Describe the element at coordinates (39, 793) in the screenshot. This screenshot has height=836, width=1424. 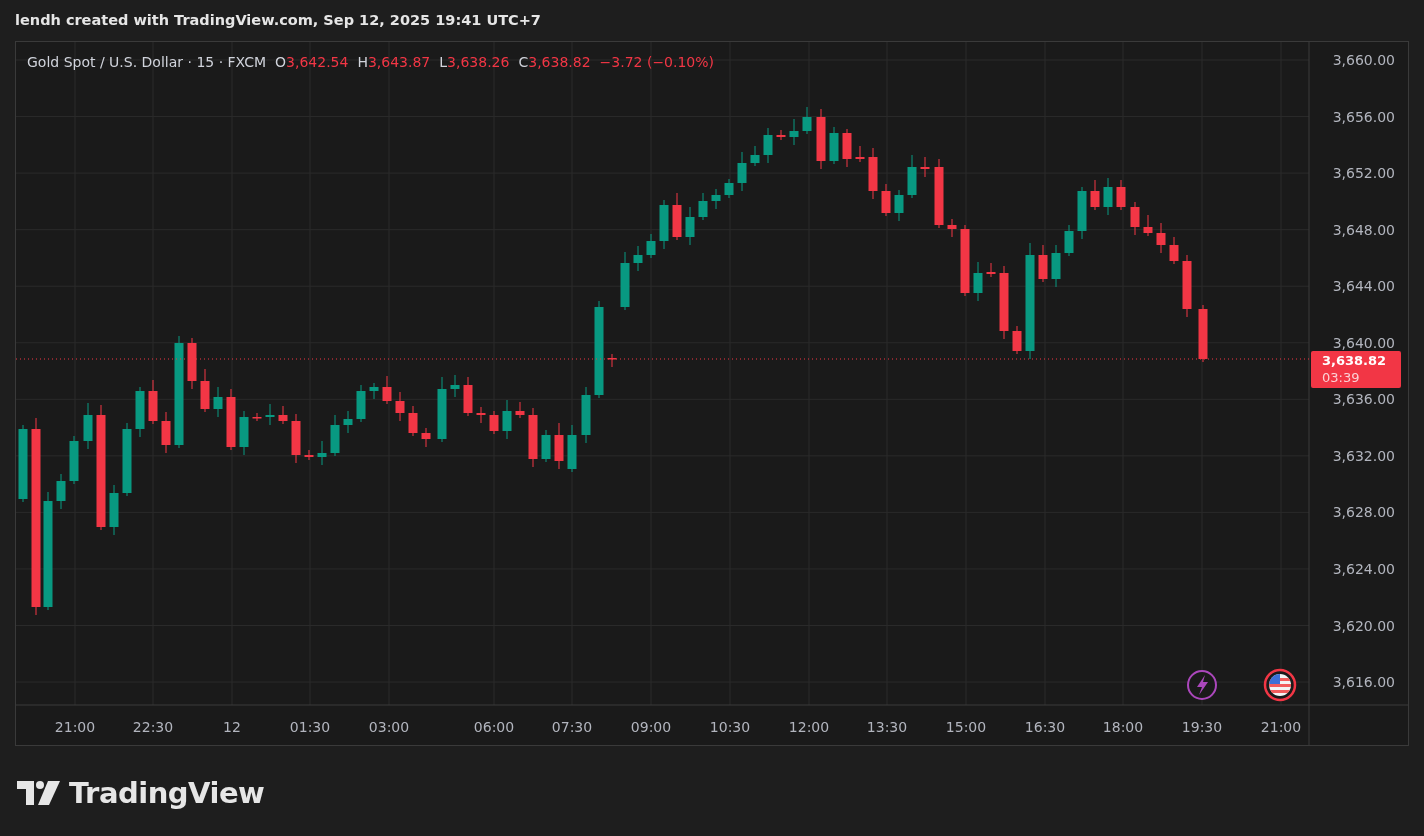
I see `logo-icon` at that location.